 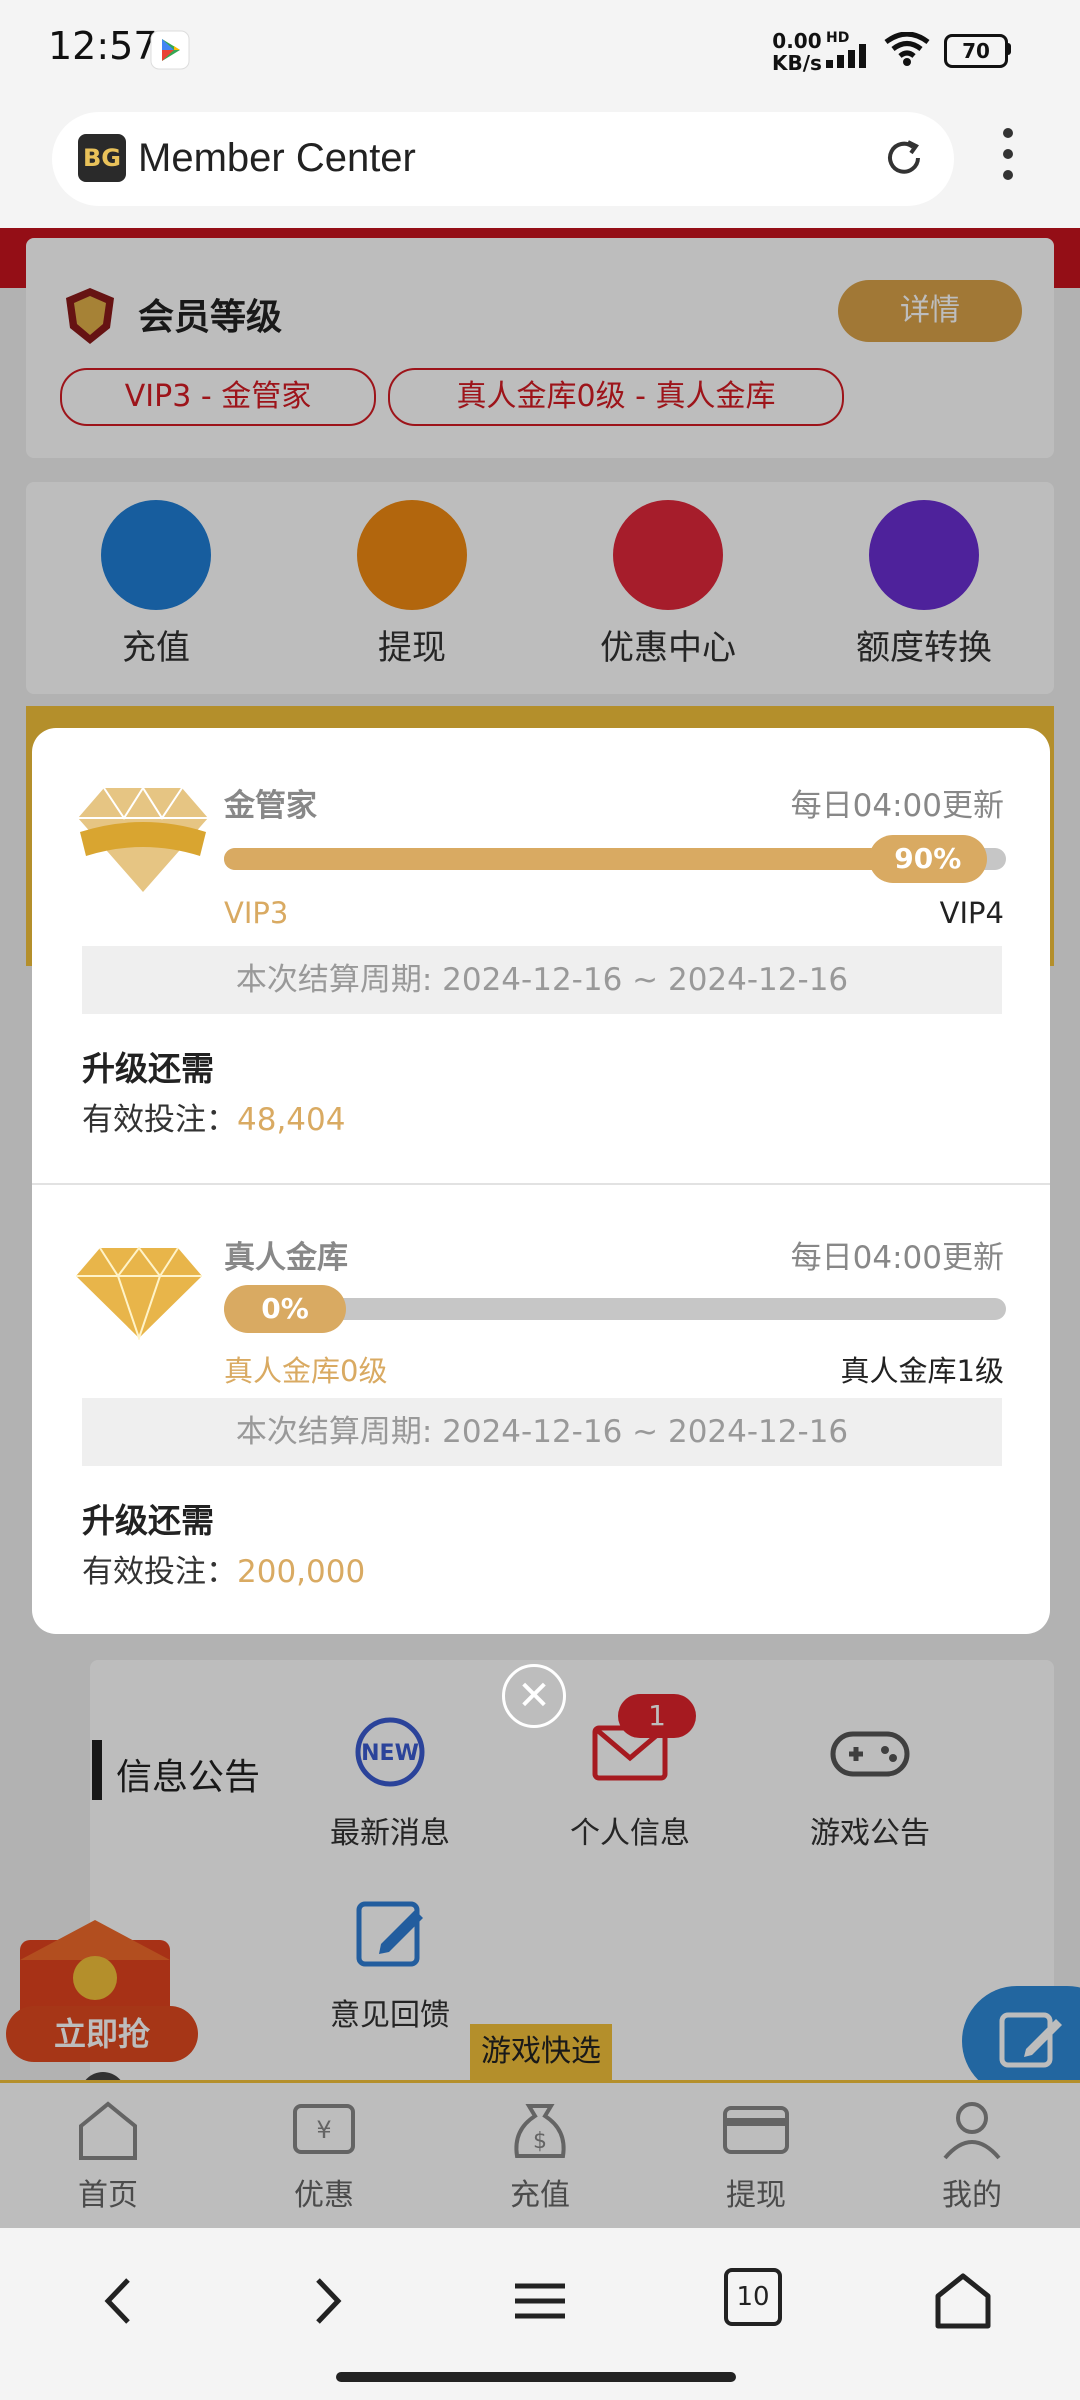 I want to click on tab-switcher-icon: 10, so click(x=753, y=2297).